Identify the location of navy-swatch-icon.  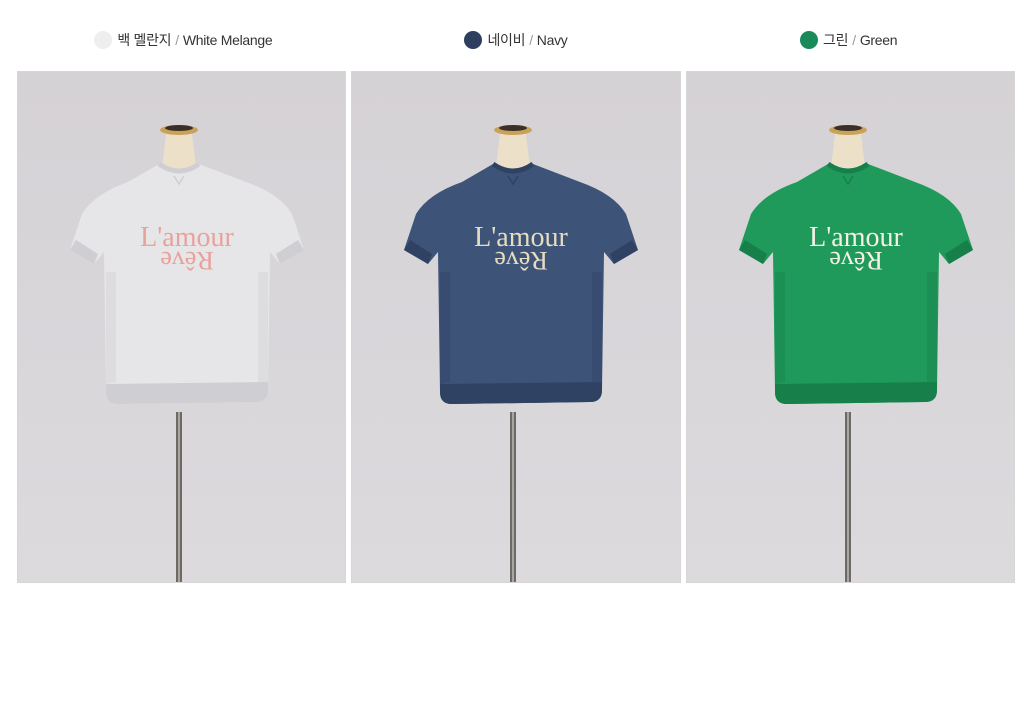
(473, 40).